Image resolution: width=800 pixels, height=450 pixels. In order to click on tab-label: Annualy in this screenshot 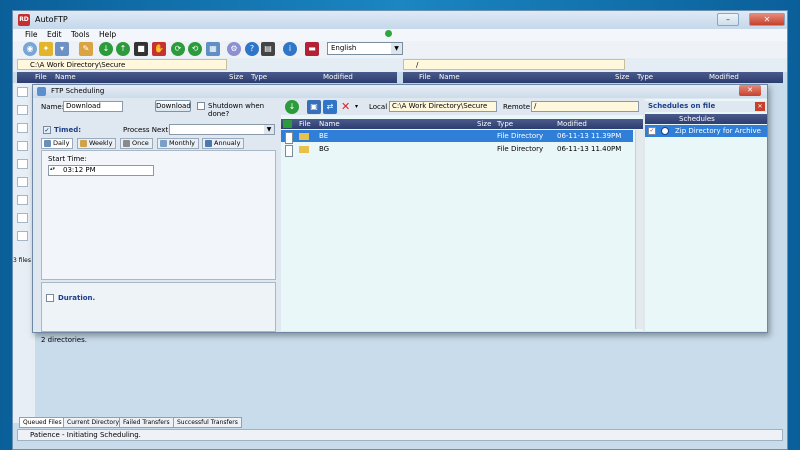, I will do `click(227, 143)`.